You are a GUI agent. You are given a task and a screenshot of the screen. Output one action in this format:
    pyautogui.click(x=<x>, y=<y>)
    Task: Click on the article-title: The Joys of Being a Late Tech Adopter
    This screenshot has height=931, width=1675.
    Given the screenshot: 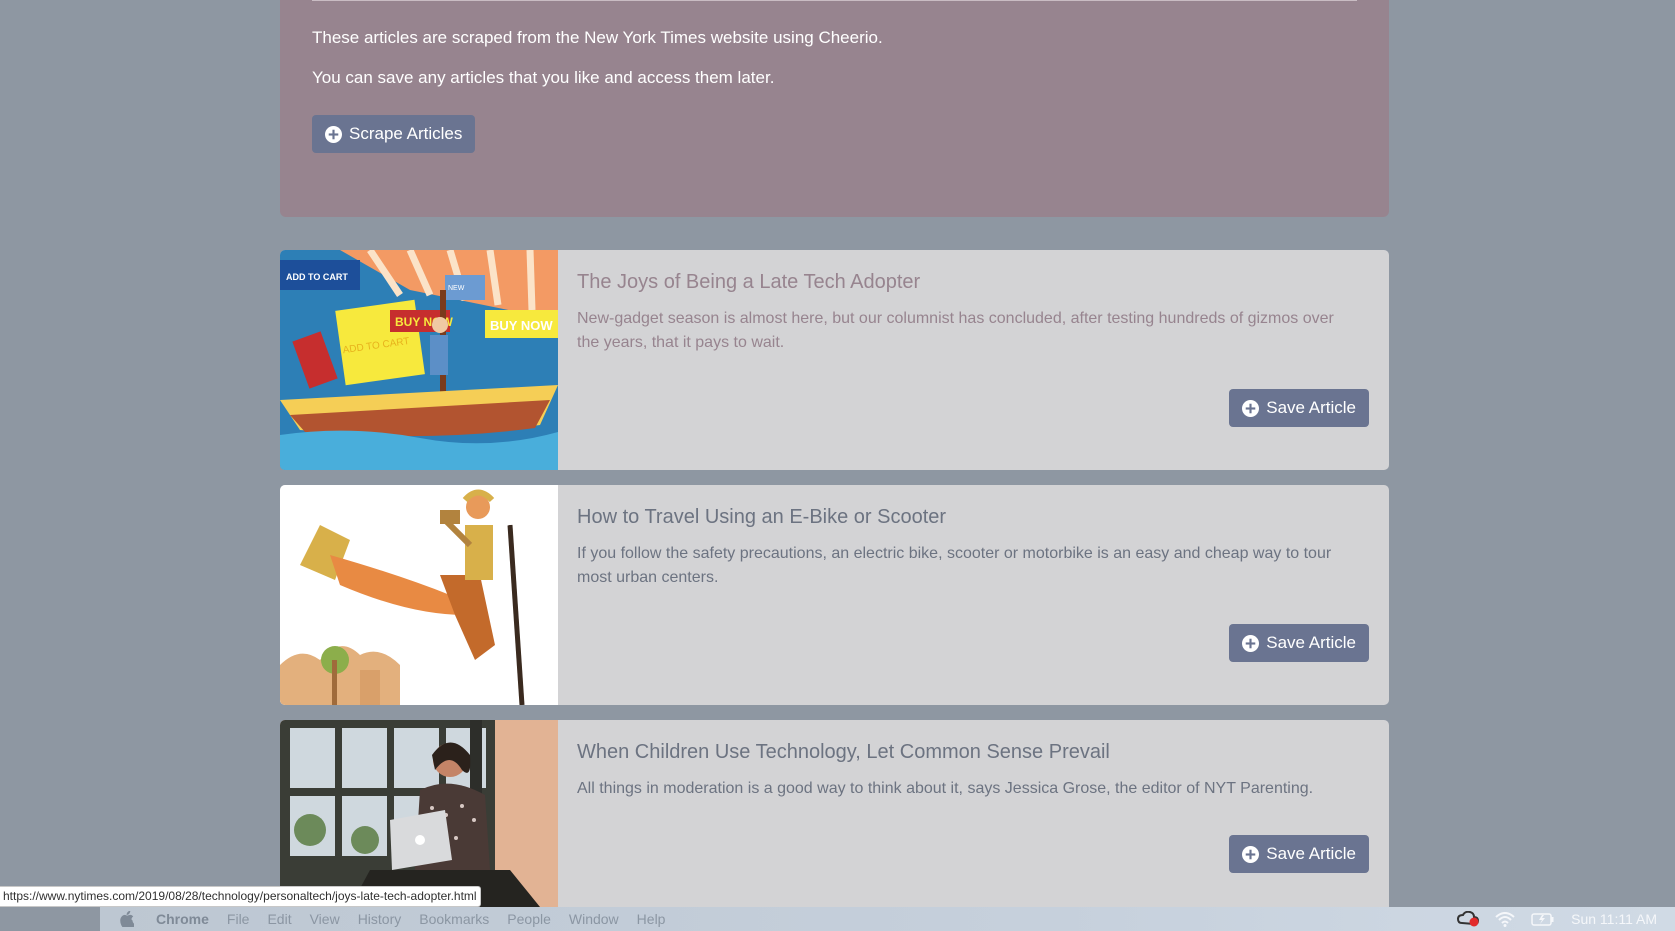 What is the action you would take?
    pyautogui.click(x=748, y=282)
    